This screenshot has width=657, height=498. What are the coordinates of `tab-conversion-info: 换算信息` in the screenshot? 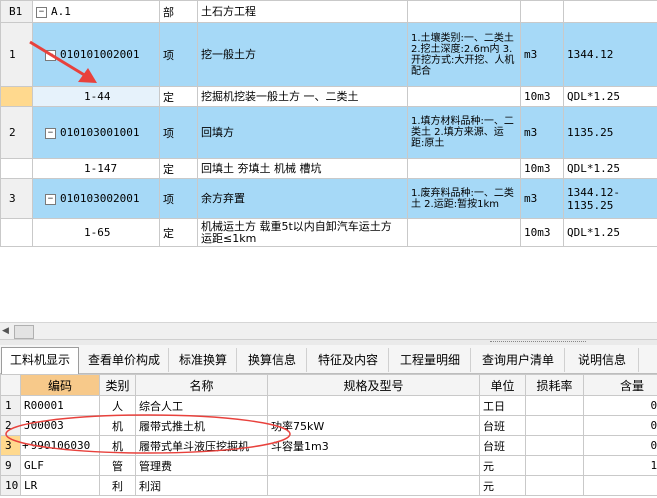 It's located at (272, 360).